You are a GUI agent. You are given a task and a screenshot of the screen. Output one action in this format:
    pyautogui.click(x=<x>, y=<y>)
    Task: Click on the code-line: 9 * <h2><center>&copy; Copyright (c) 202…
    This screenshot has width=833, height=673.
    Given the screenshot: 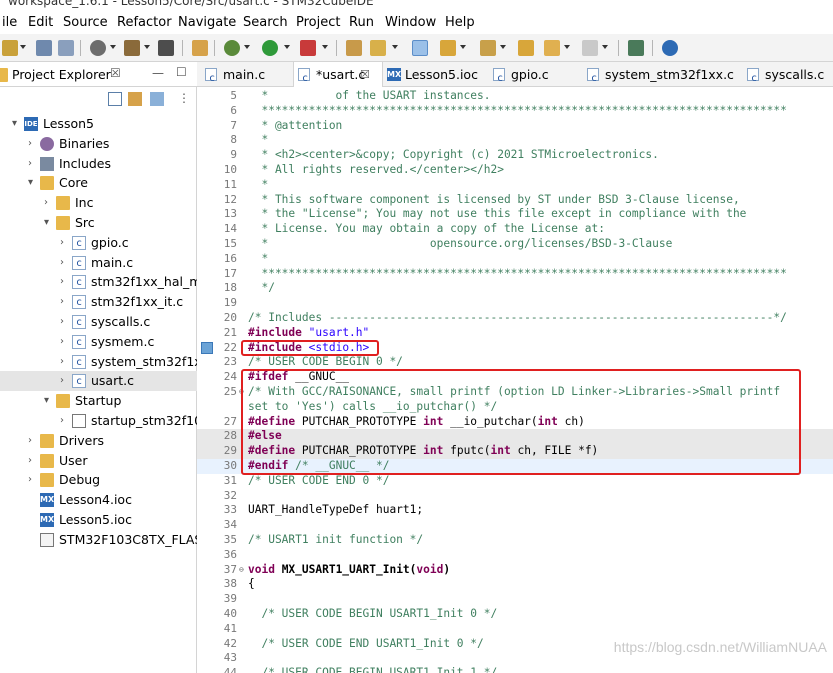 What is the action you would take?
    pyautogui.click(x=515, y=155)
    